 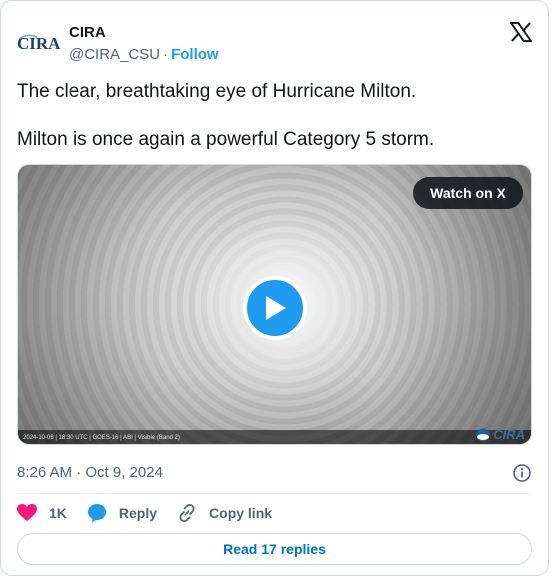 What do you see at coordinates (90, 472) in the screenshot?
I see `timestamp: 8:26 AM · Oct 9, 2024` at bounding box center [90, 472].